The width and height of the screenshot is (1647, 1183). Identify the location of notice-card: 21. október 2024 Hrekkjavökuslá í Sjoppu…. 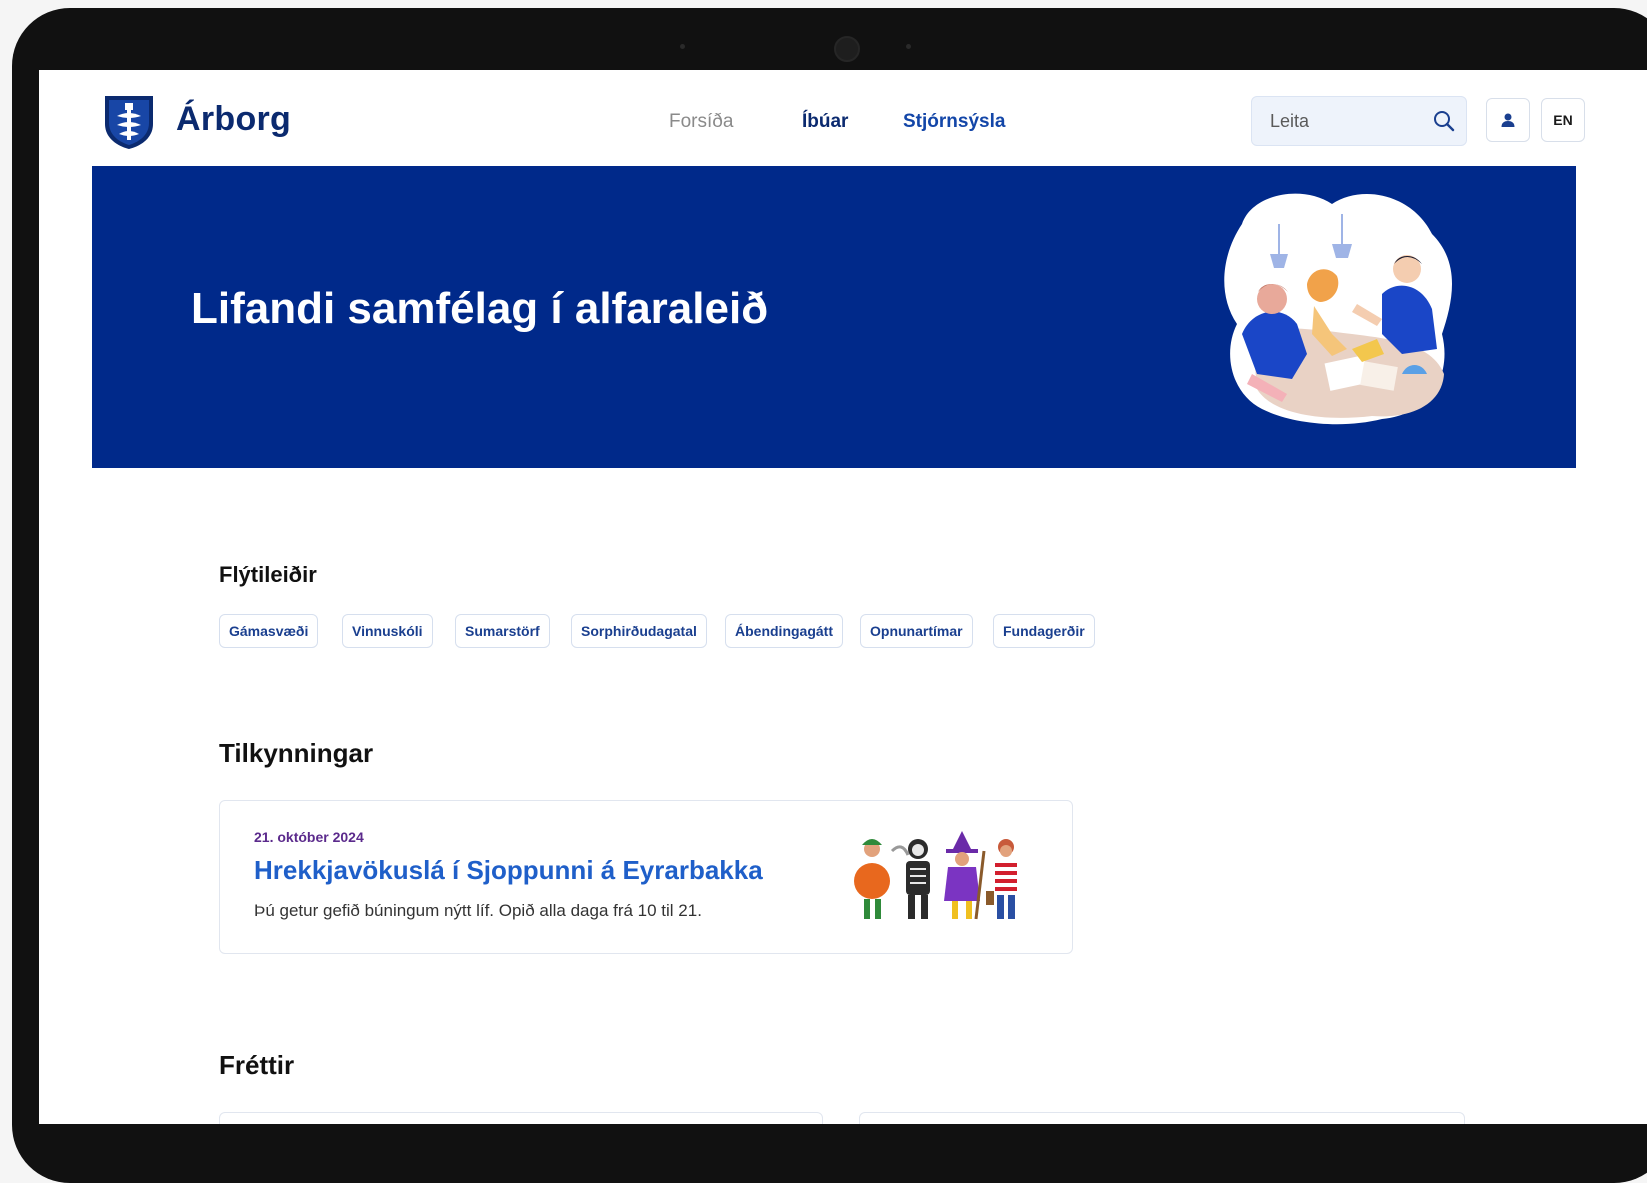
(646, 877).